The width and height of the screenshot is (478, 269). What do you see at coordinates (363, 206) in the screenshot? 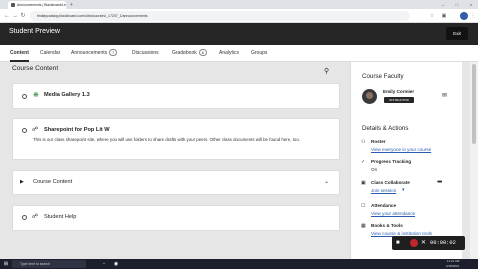
I see `attendance-icon: ☐` at bounding box center [363, 206].